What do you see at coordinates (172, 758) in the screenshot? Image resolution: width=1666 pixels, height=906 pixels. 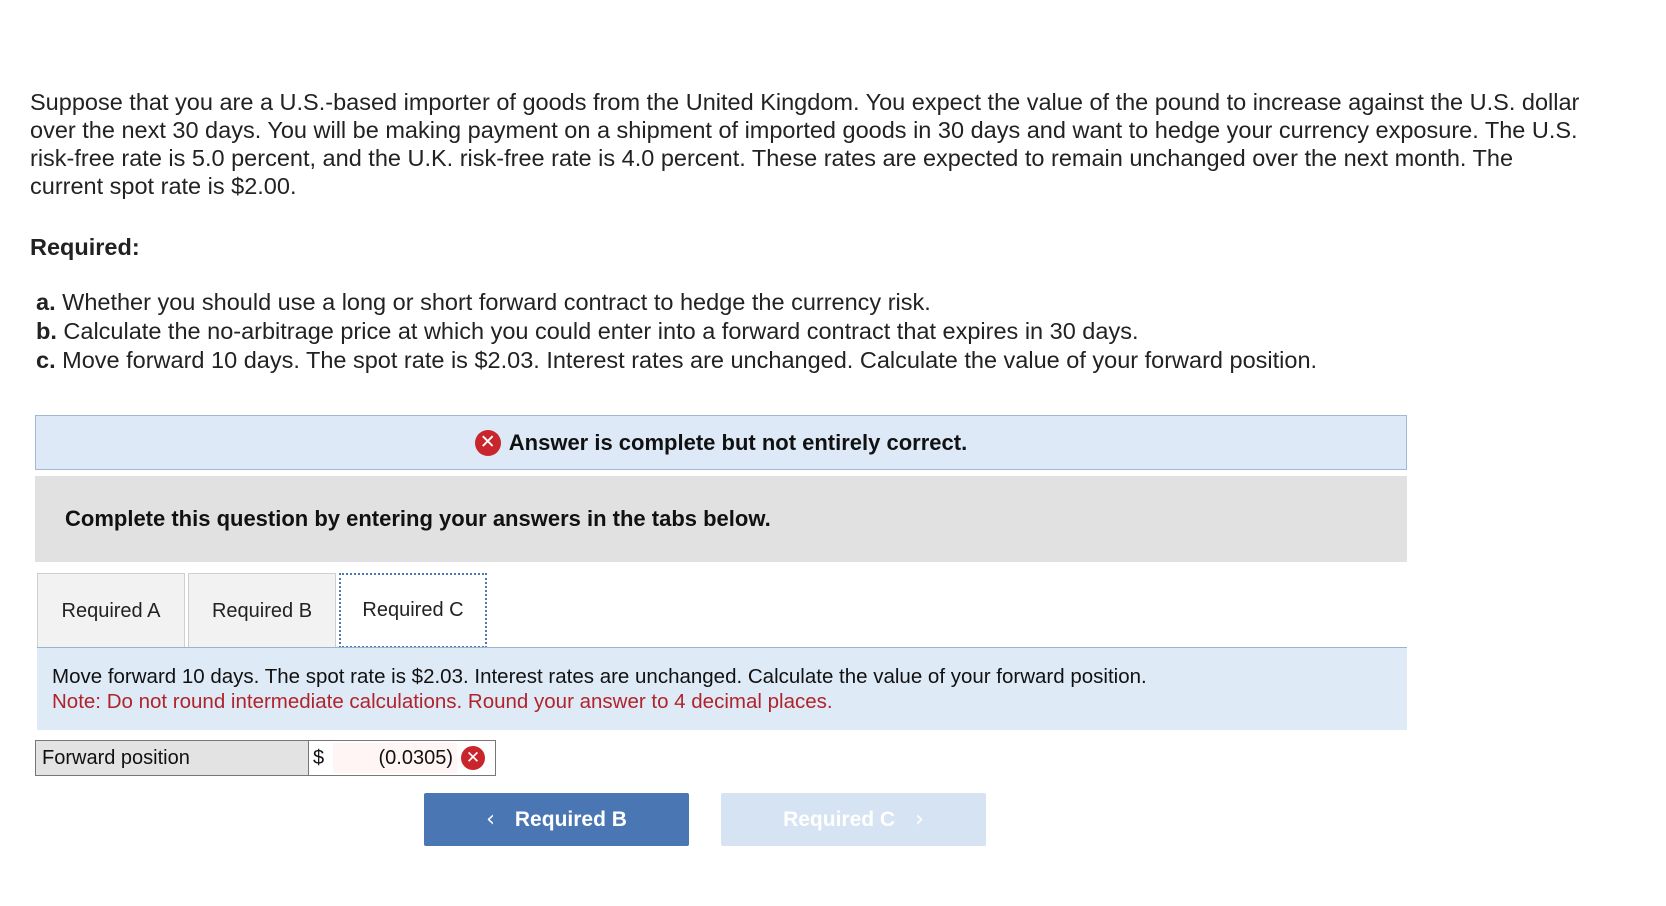 I see `answer-label: Forward position` at bounding box center [172, 758].